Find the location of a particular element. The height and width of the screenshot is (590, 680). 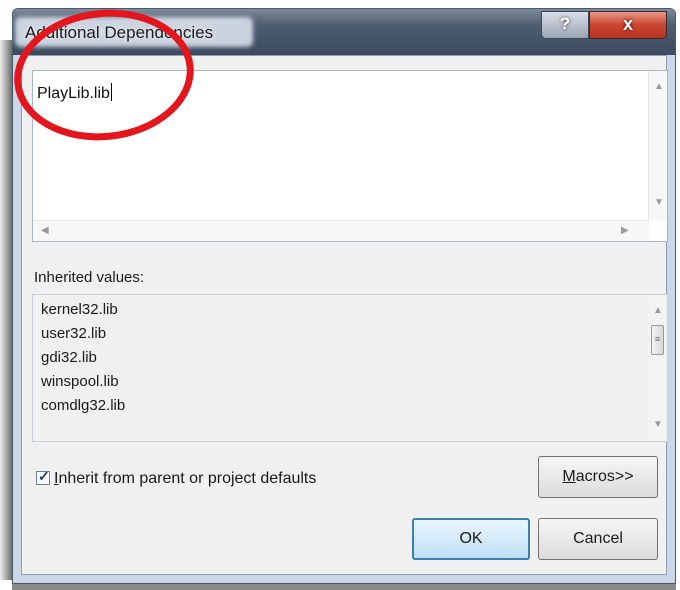

help-icon: ? is located at coordinates (565, 23).